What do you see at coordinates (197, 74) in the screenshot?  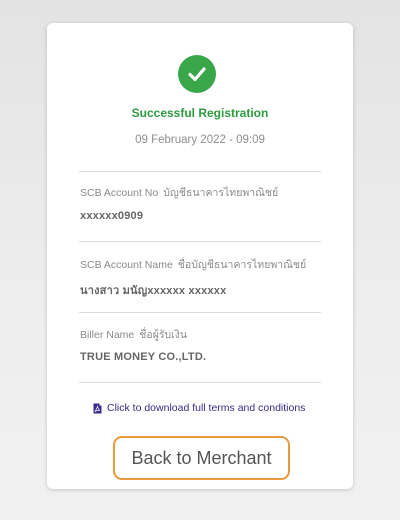 I see `check-circle-icon` at bounding box center [197, 74].